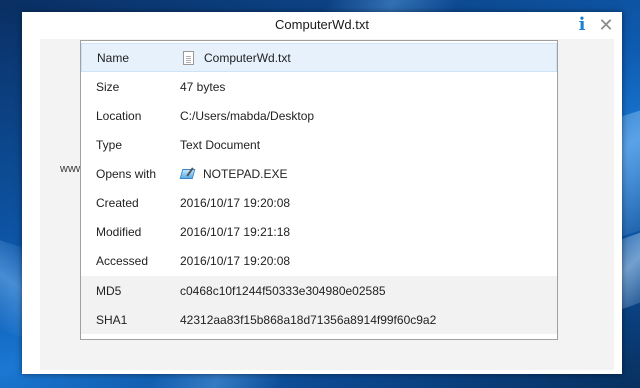  I want to click on property-label: Modified, so click(119, 231).